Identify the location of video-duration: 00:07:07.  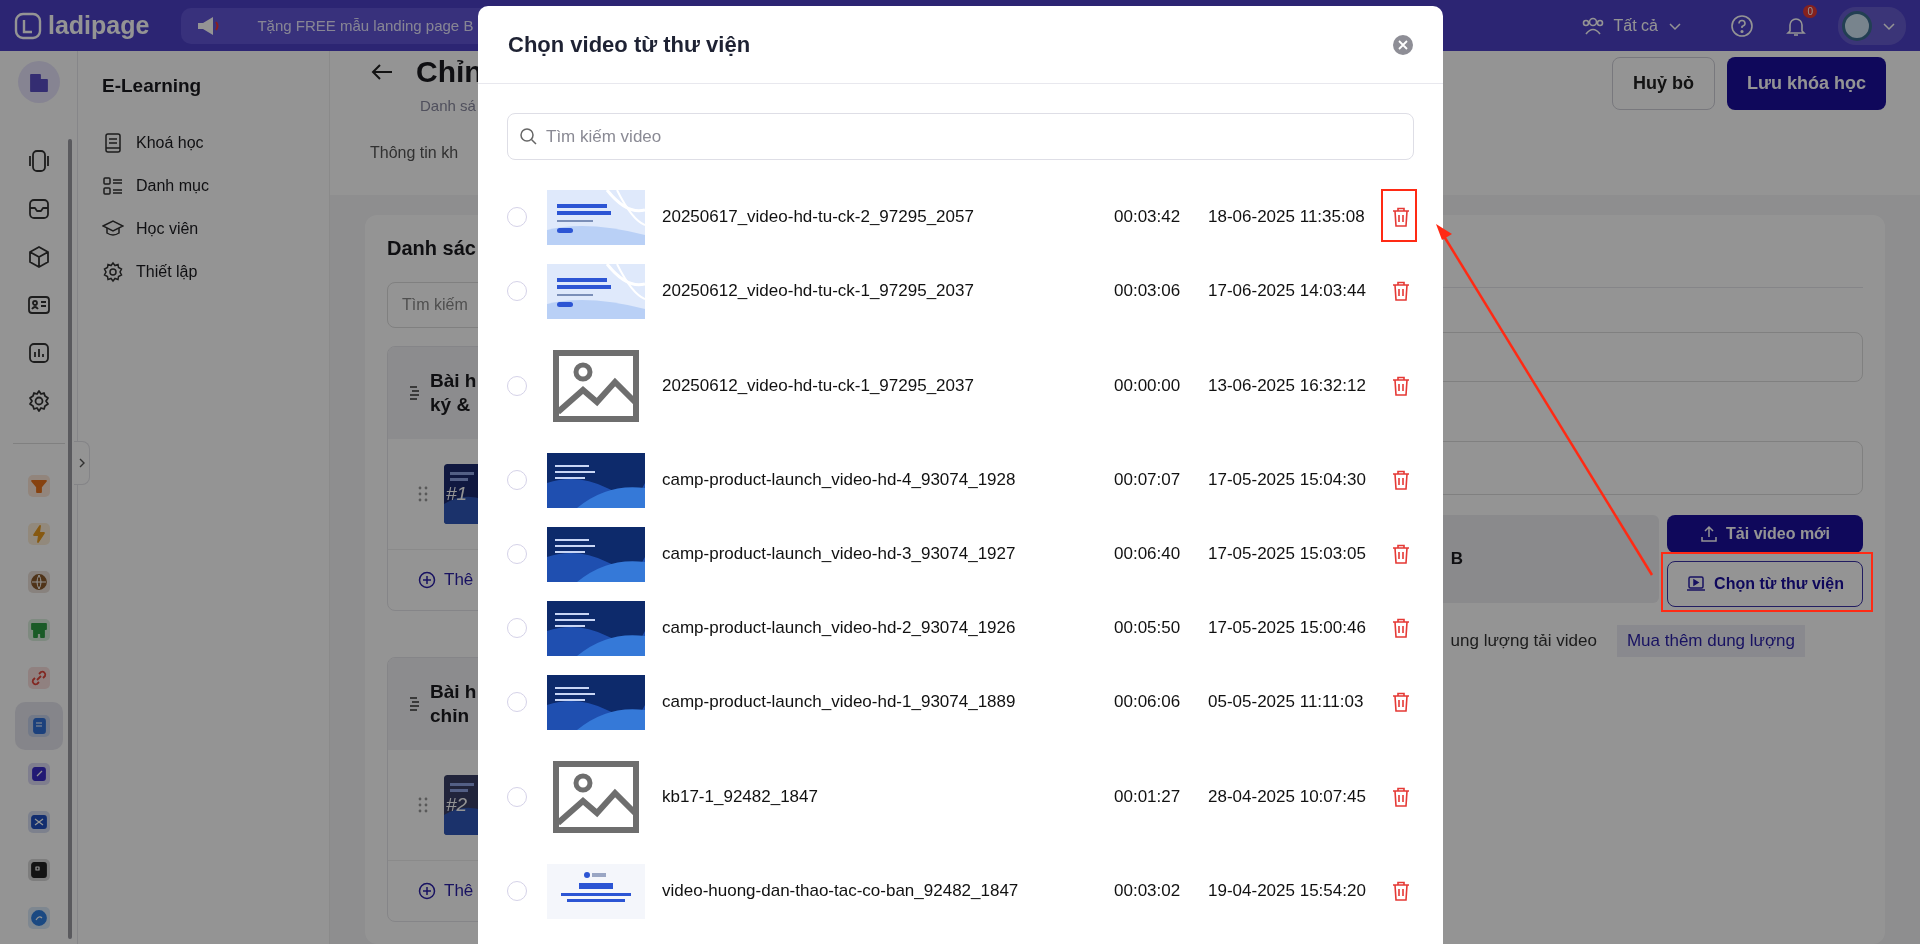
(1148, 480).